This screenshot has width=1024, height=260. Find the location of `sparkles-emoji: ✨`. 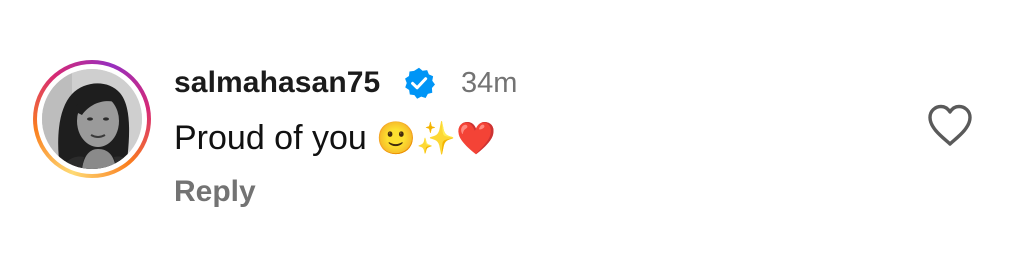

sparkles-emoji: ✨ is located at coordinates (436, 138).